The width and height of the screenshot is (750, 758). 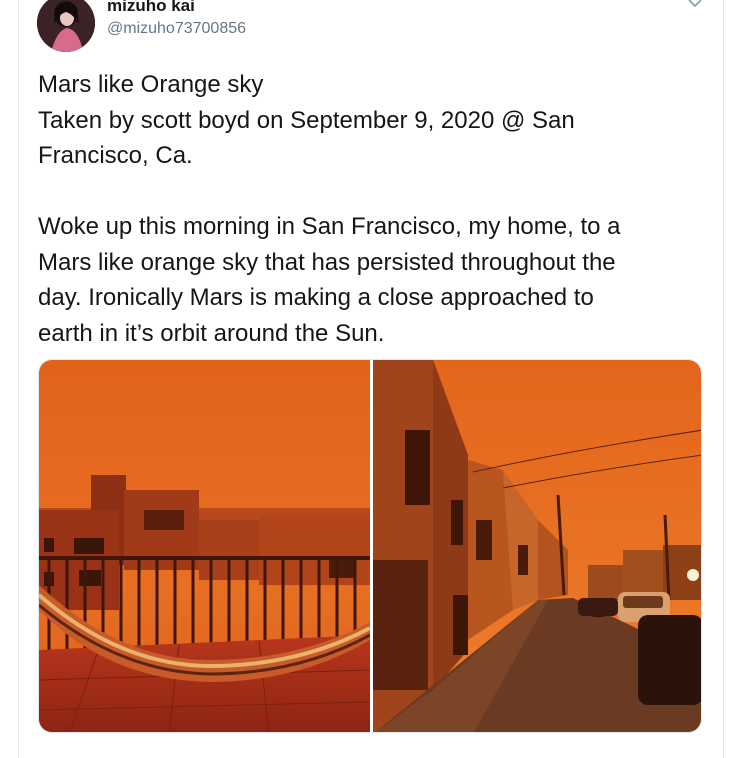 What do you see at coordinates (176, 29) in the screenshot?
I see `user-handle: @mizuho73700856` at bounding box center [176, 29].